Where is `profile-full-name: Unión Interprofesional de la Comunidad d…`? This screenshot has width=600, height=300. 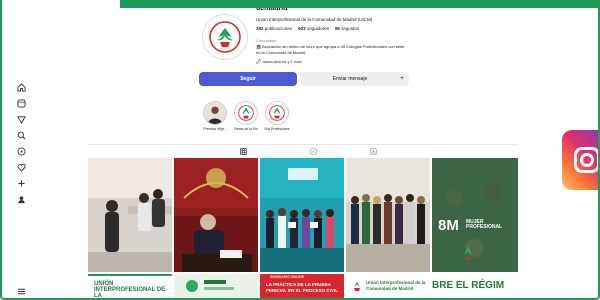
profile-full-name: Unión Interprofesional de la Comunidad d… is located at coordinates (314, 19).